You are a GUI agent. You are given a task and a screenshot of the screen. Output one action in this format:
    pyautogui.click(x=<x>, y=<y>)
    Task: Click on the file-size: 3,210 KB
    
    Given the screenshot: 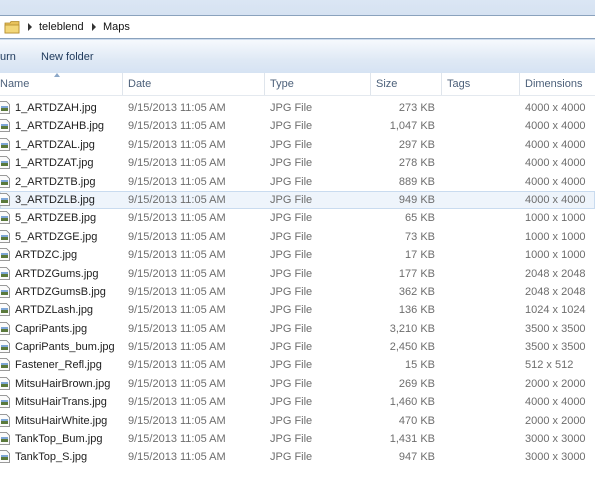 What is the action you would take?
    pyautogui.click(x=412, y=328)
    